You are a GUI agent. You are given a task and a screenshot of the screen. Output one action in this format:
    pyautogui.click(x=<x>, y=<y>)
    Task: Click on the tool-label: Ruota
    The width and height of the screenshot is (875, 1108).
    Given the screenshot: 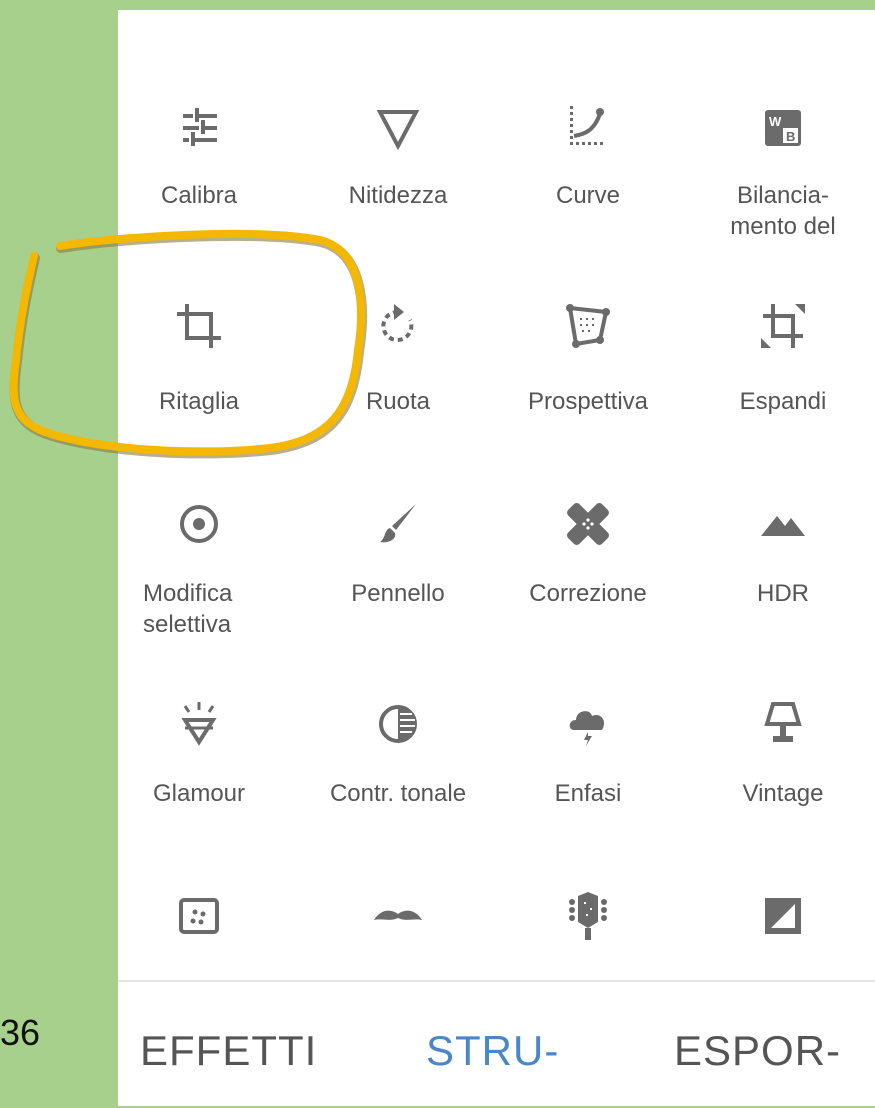 What is the action you would take?
    pyautogui.click(x=398, y=401)
    